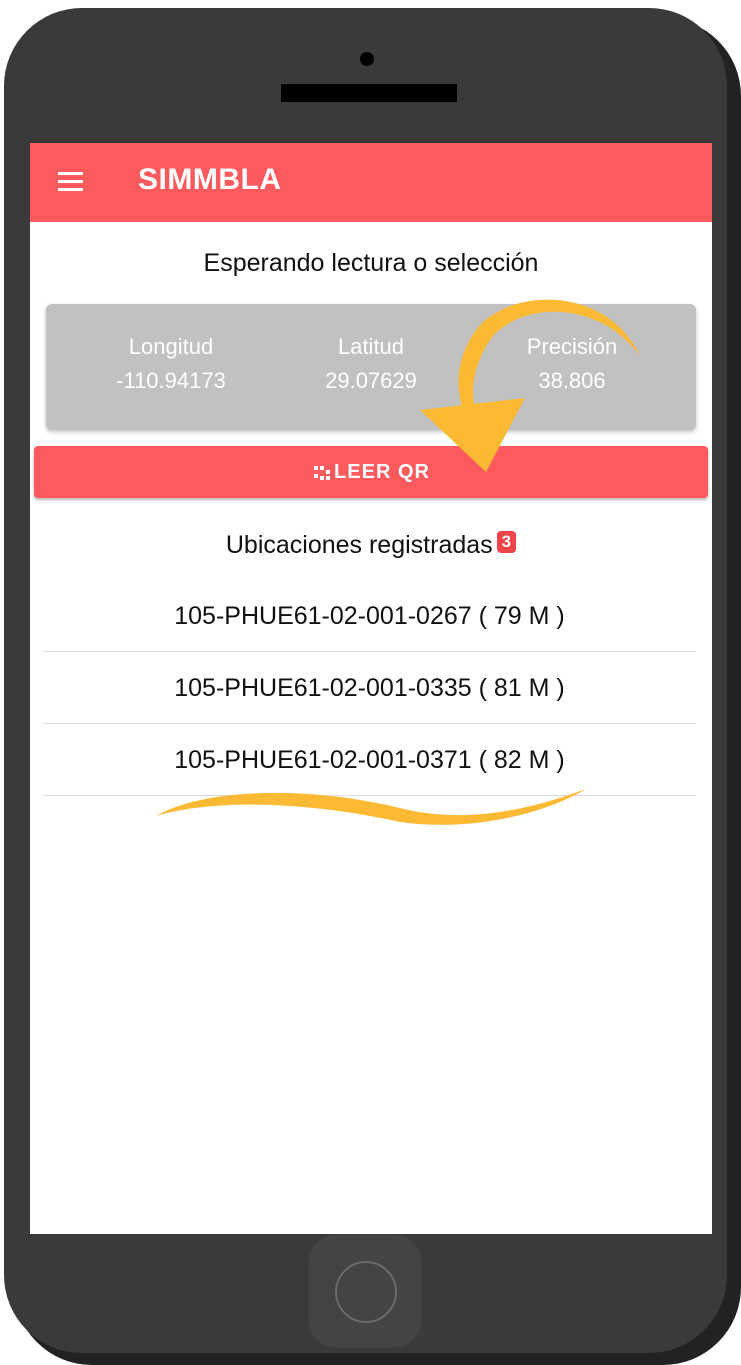 This screenshot has width=741, height=1365. Describe the element at coordinates (369, 93) in the screenshot. I see `earpiece-speaker` at that location.